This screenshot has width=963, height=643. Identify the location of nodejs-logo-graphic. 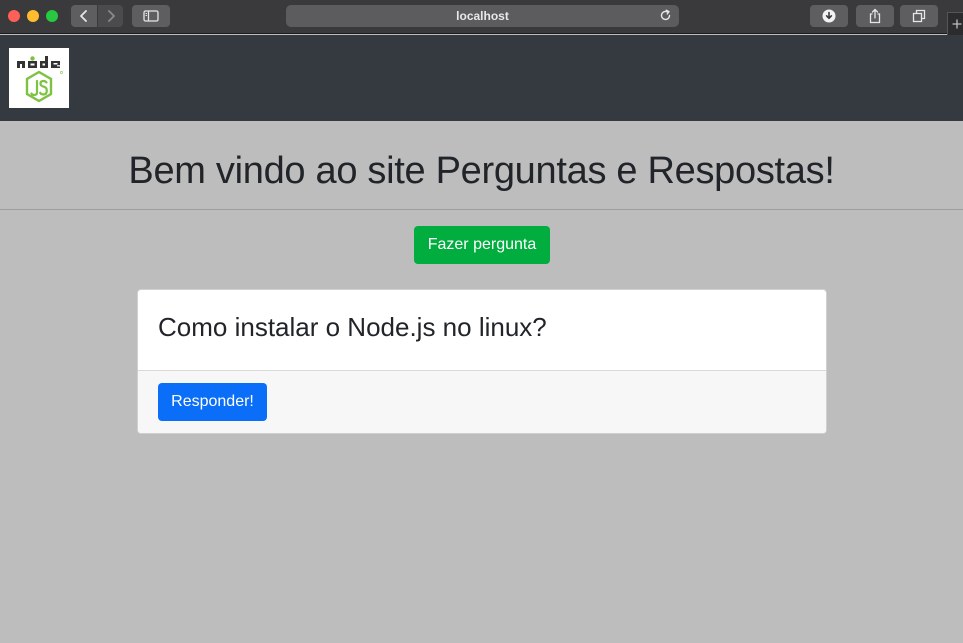
(40, 79).